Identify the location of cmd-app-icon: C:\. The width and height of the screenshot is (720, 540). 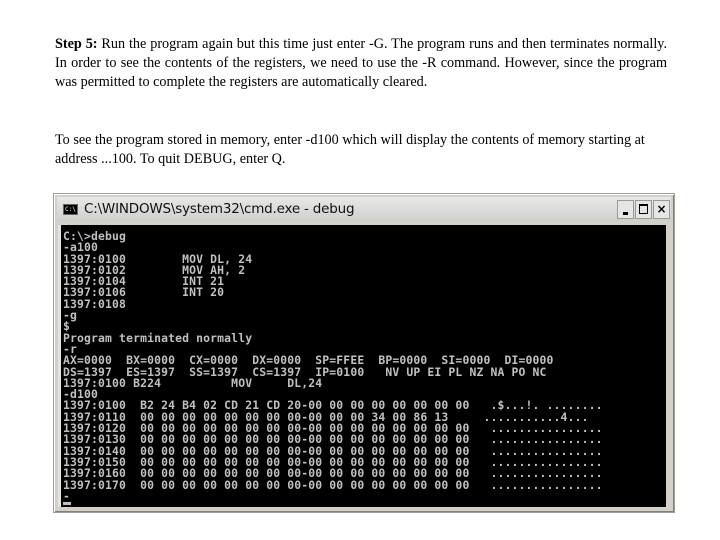
(70, 209).